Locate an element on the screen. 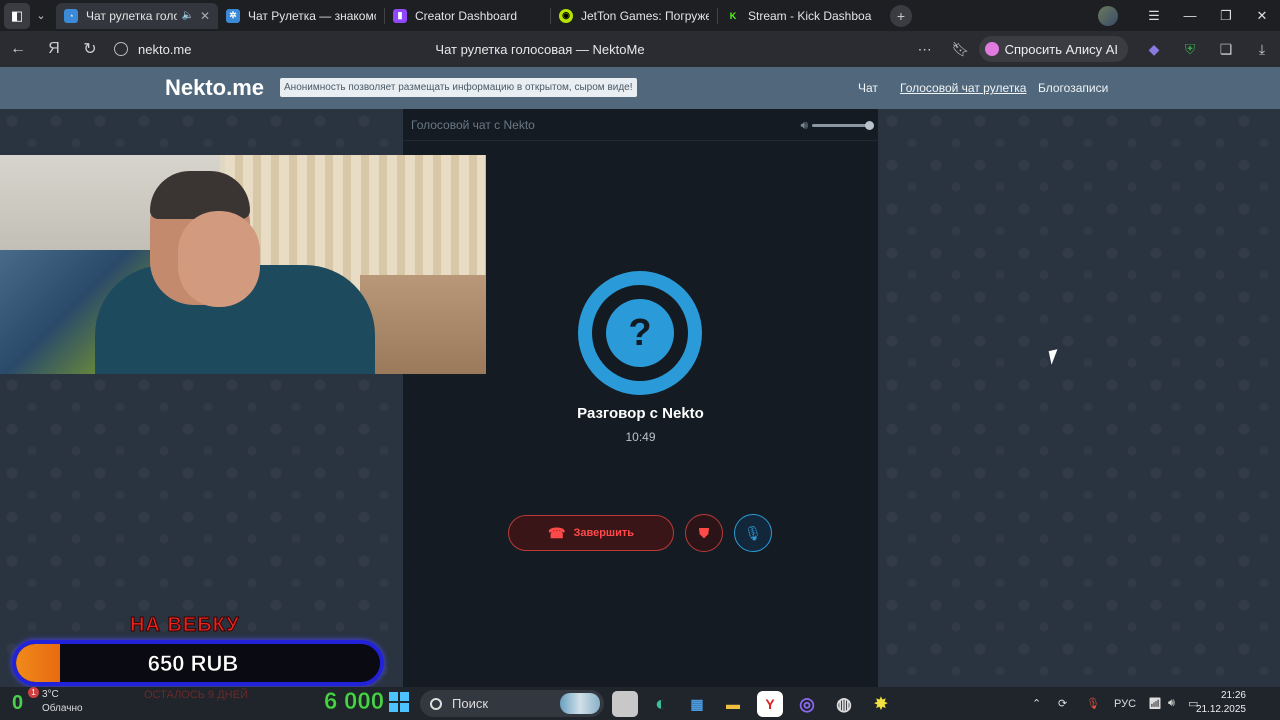  minimize-icon: — is located at coordinates (1190, 15).